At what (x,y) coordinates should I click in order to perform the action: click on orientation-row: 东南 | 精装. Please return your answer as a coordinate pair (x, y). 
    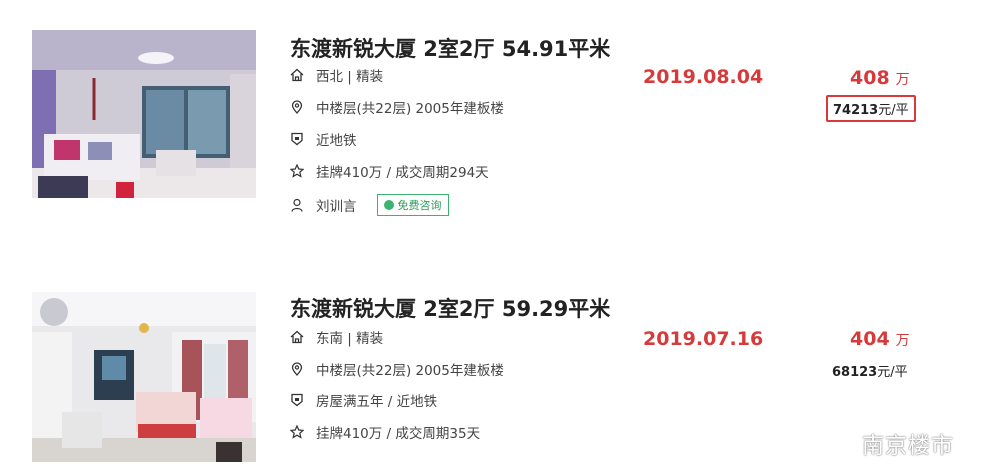
    Looking at the image, I should click on (336, 337).